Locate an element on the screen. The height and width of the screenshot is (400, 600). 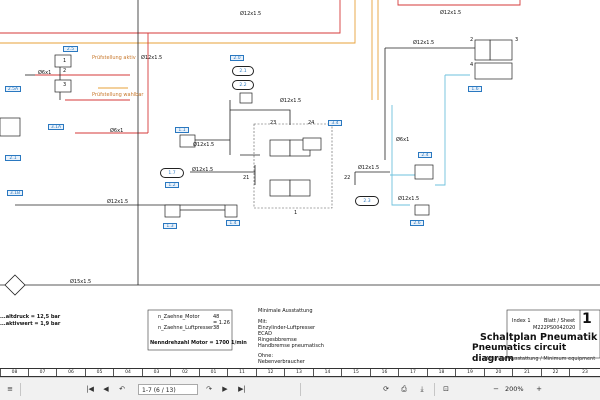
first-page-icon: |◀ is located at coordinates (90, 389).